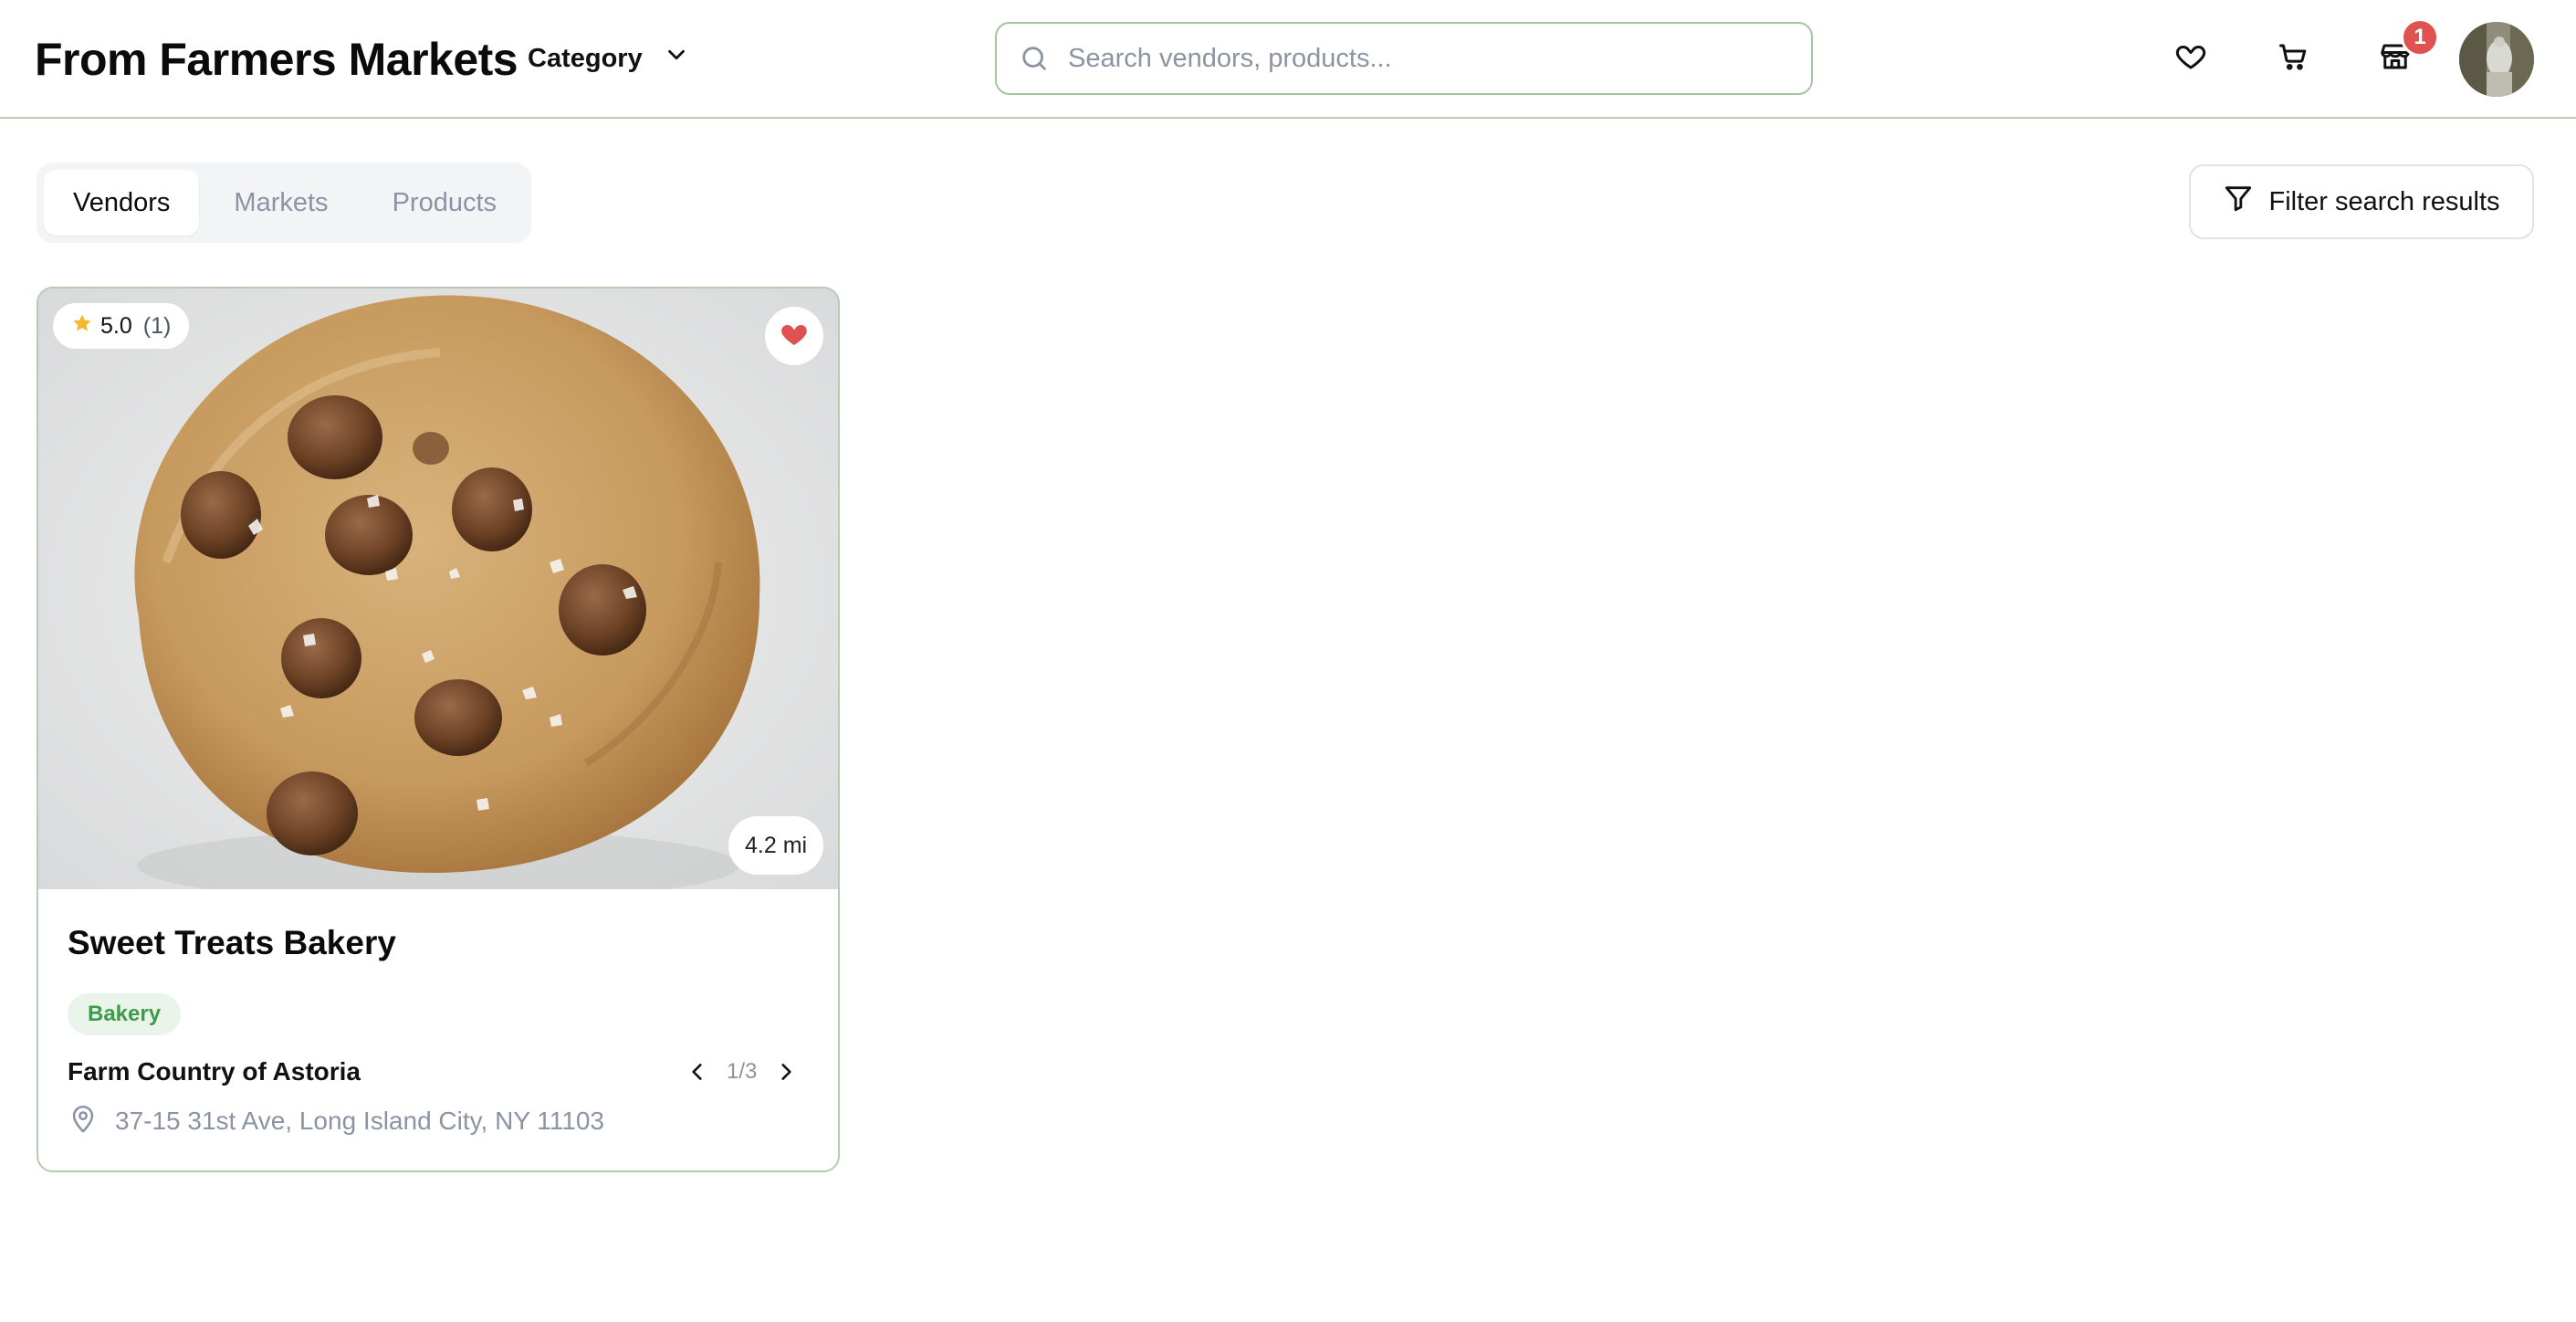 Image resolution: width=2576 pixels, height=1322 pixels. I want to click on filter-button-label: Filter search results, so click(2384, 201).